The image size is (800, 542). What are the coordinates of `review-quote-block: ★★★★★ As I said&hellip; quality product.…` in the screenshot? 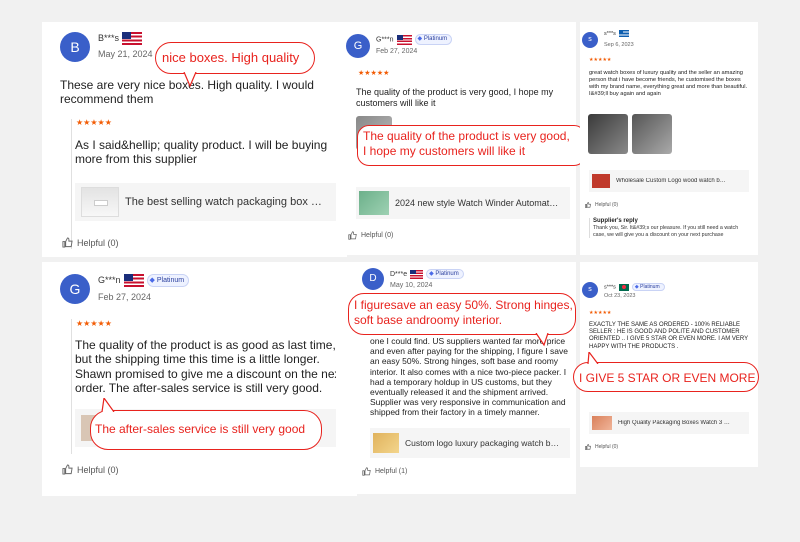 It's located at (205, 183).